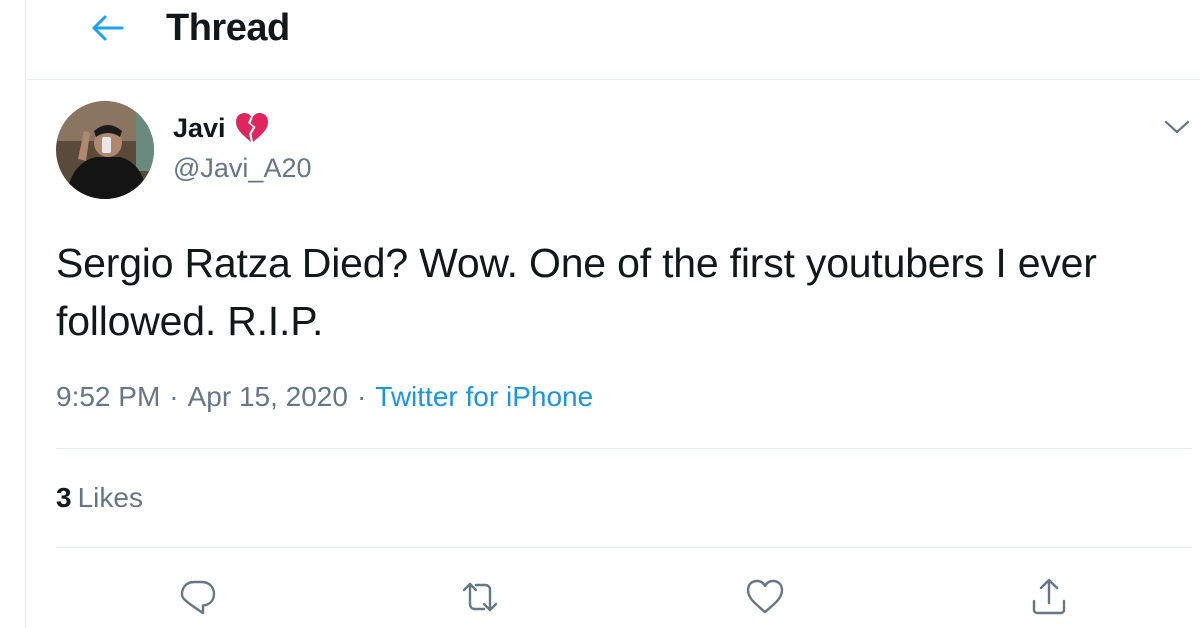 This screenshot has height=628, width=1200. Describe the element at coordinates (268, 397) in the screenshot. I see `tweet-date: Apr 15, 2020` at that location.